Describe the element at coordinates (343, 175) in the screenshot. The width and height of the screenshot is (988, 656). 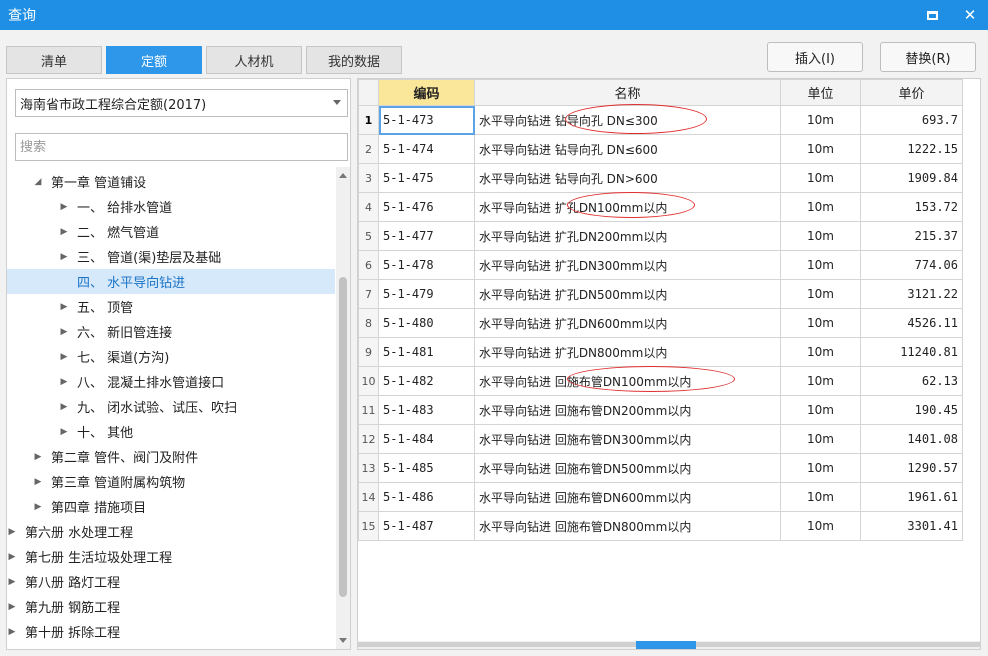
I see `scroll-up-icon` at that location.